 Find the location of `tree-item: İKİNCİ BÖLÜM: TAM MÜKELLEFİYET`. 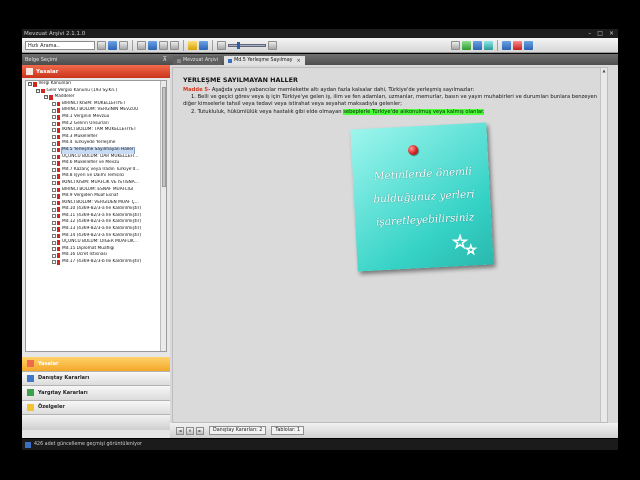

tree-item: İKİNCİ BÖLÜM: TAM MÜKELLEFİYET is located at coordinates (96, 130).